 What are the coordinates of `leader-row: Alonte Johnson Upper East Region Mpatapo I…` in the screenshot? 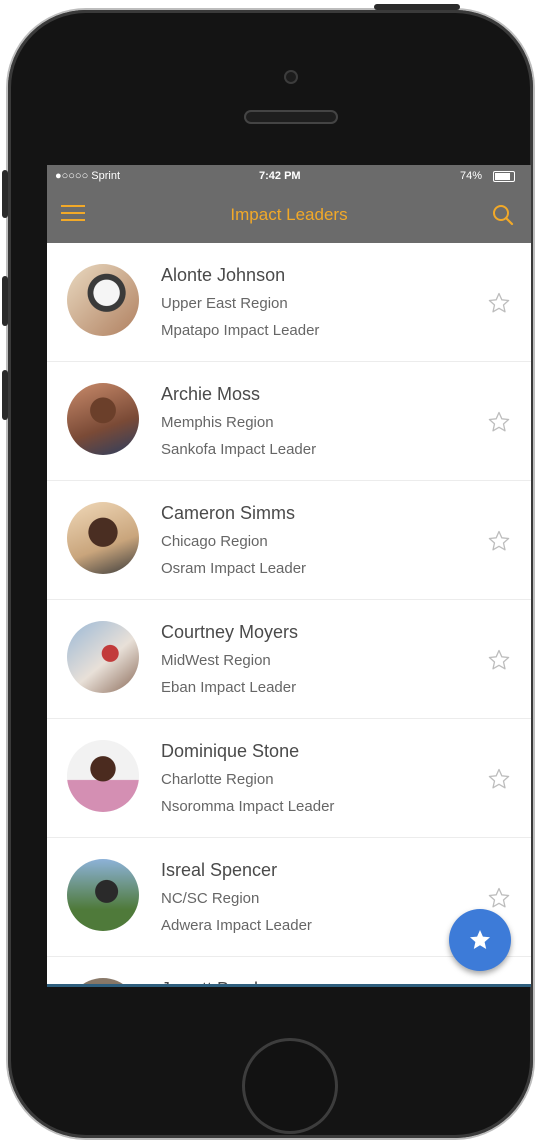 It's located at (289, 302).